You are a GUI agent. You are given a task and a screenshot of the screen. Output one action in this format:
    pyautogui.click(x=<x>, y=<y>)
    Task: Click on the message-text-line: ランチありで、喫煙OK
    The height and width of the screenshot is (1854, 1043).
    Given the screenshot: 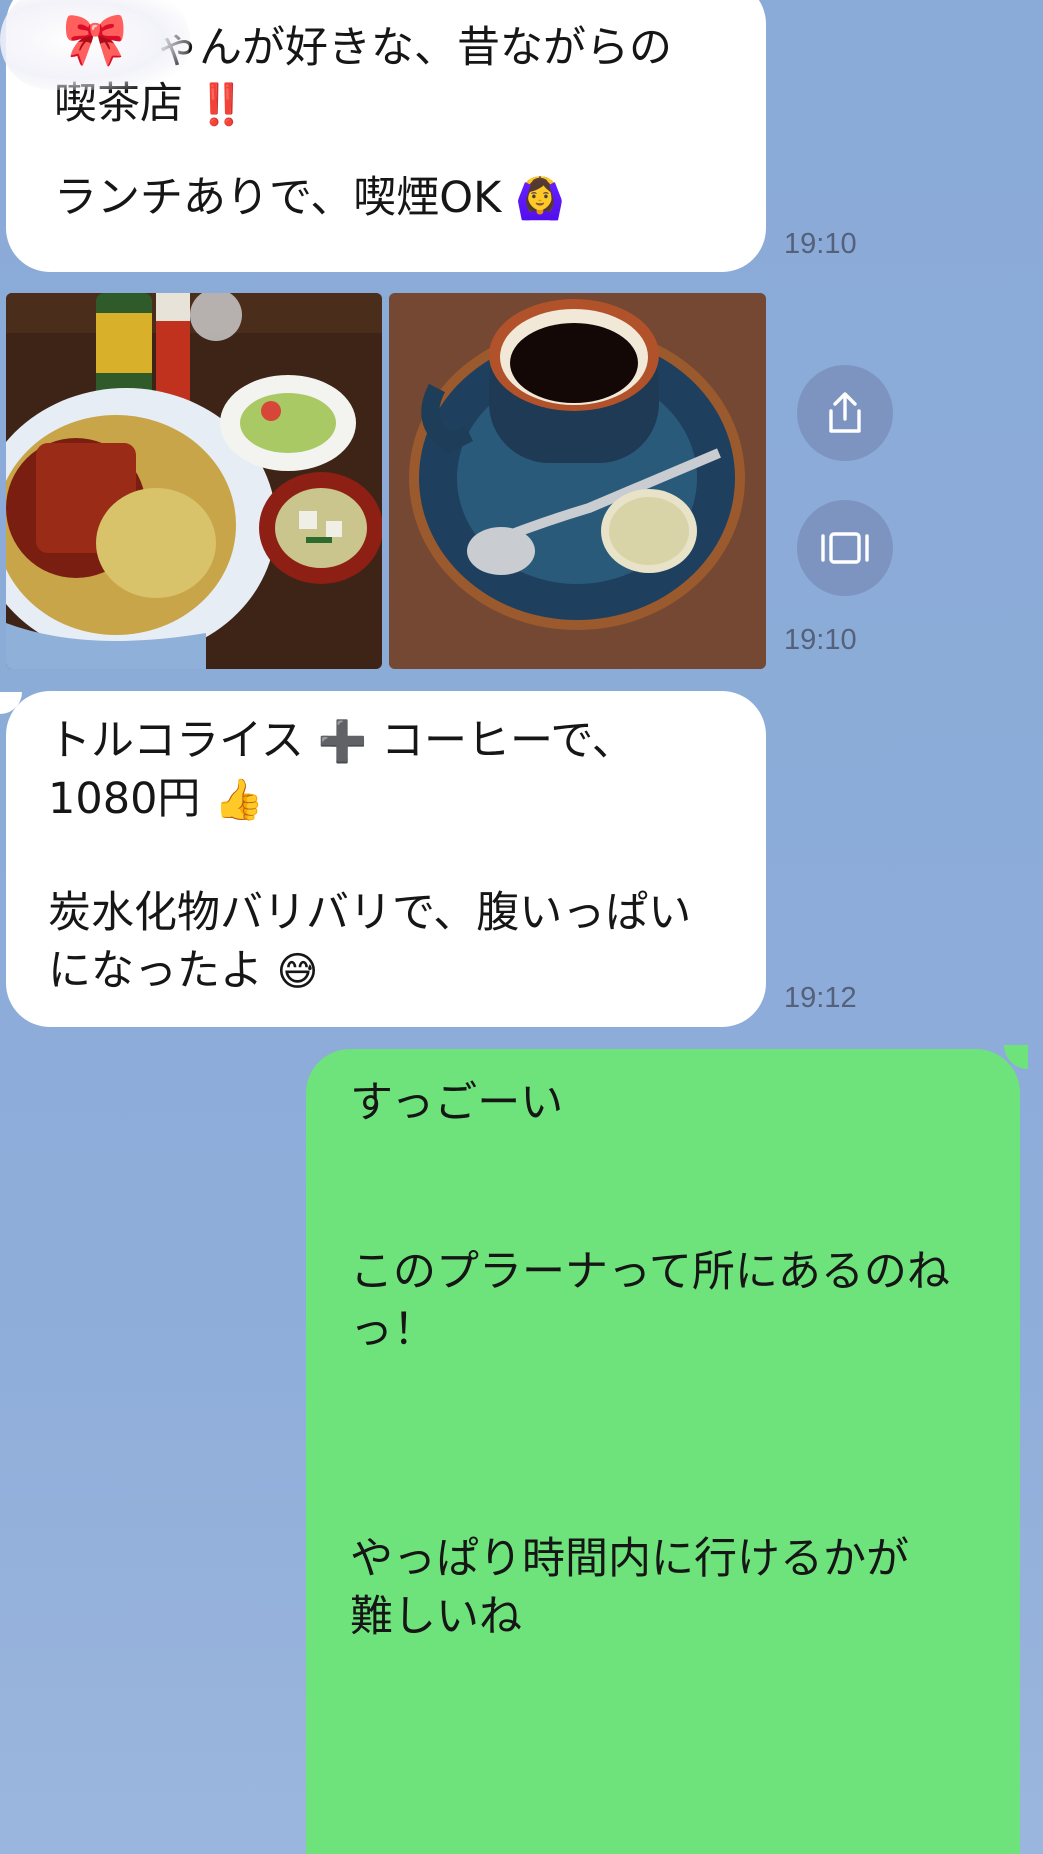 What is the action you would take?
    pyautogui.click(x=278, y=198)
    